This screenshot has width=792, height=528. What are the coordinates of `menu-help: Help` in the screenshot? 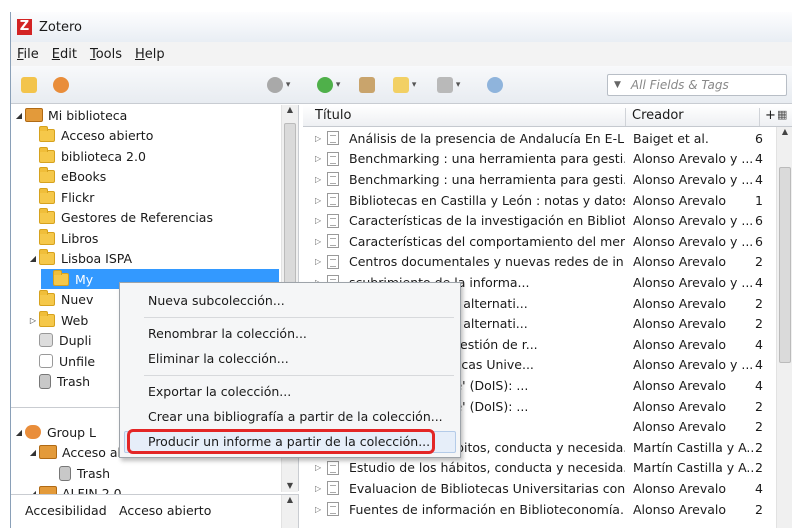 It's located at (150, 54).